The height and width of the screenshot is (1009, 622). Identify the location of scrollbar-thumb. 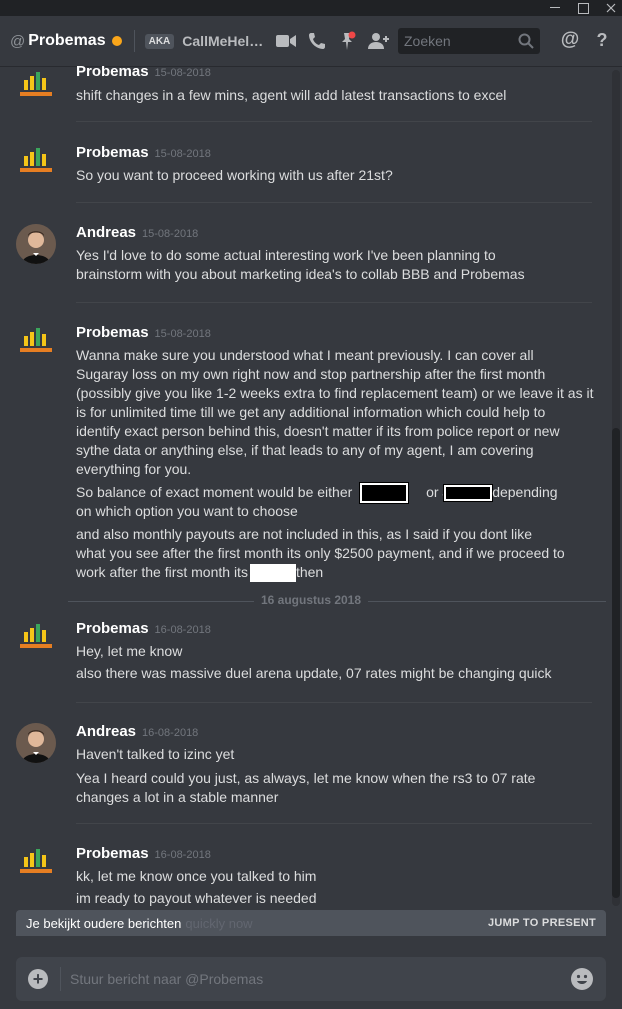
(616, 663).